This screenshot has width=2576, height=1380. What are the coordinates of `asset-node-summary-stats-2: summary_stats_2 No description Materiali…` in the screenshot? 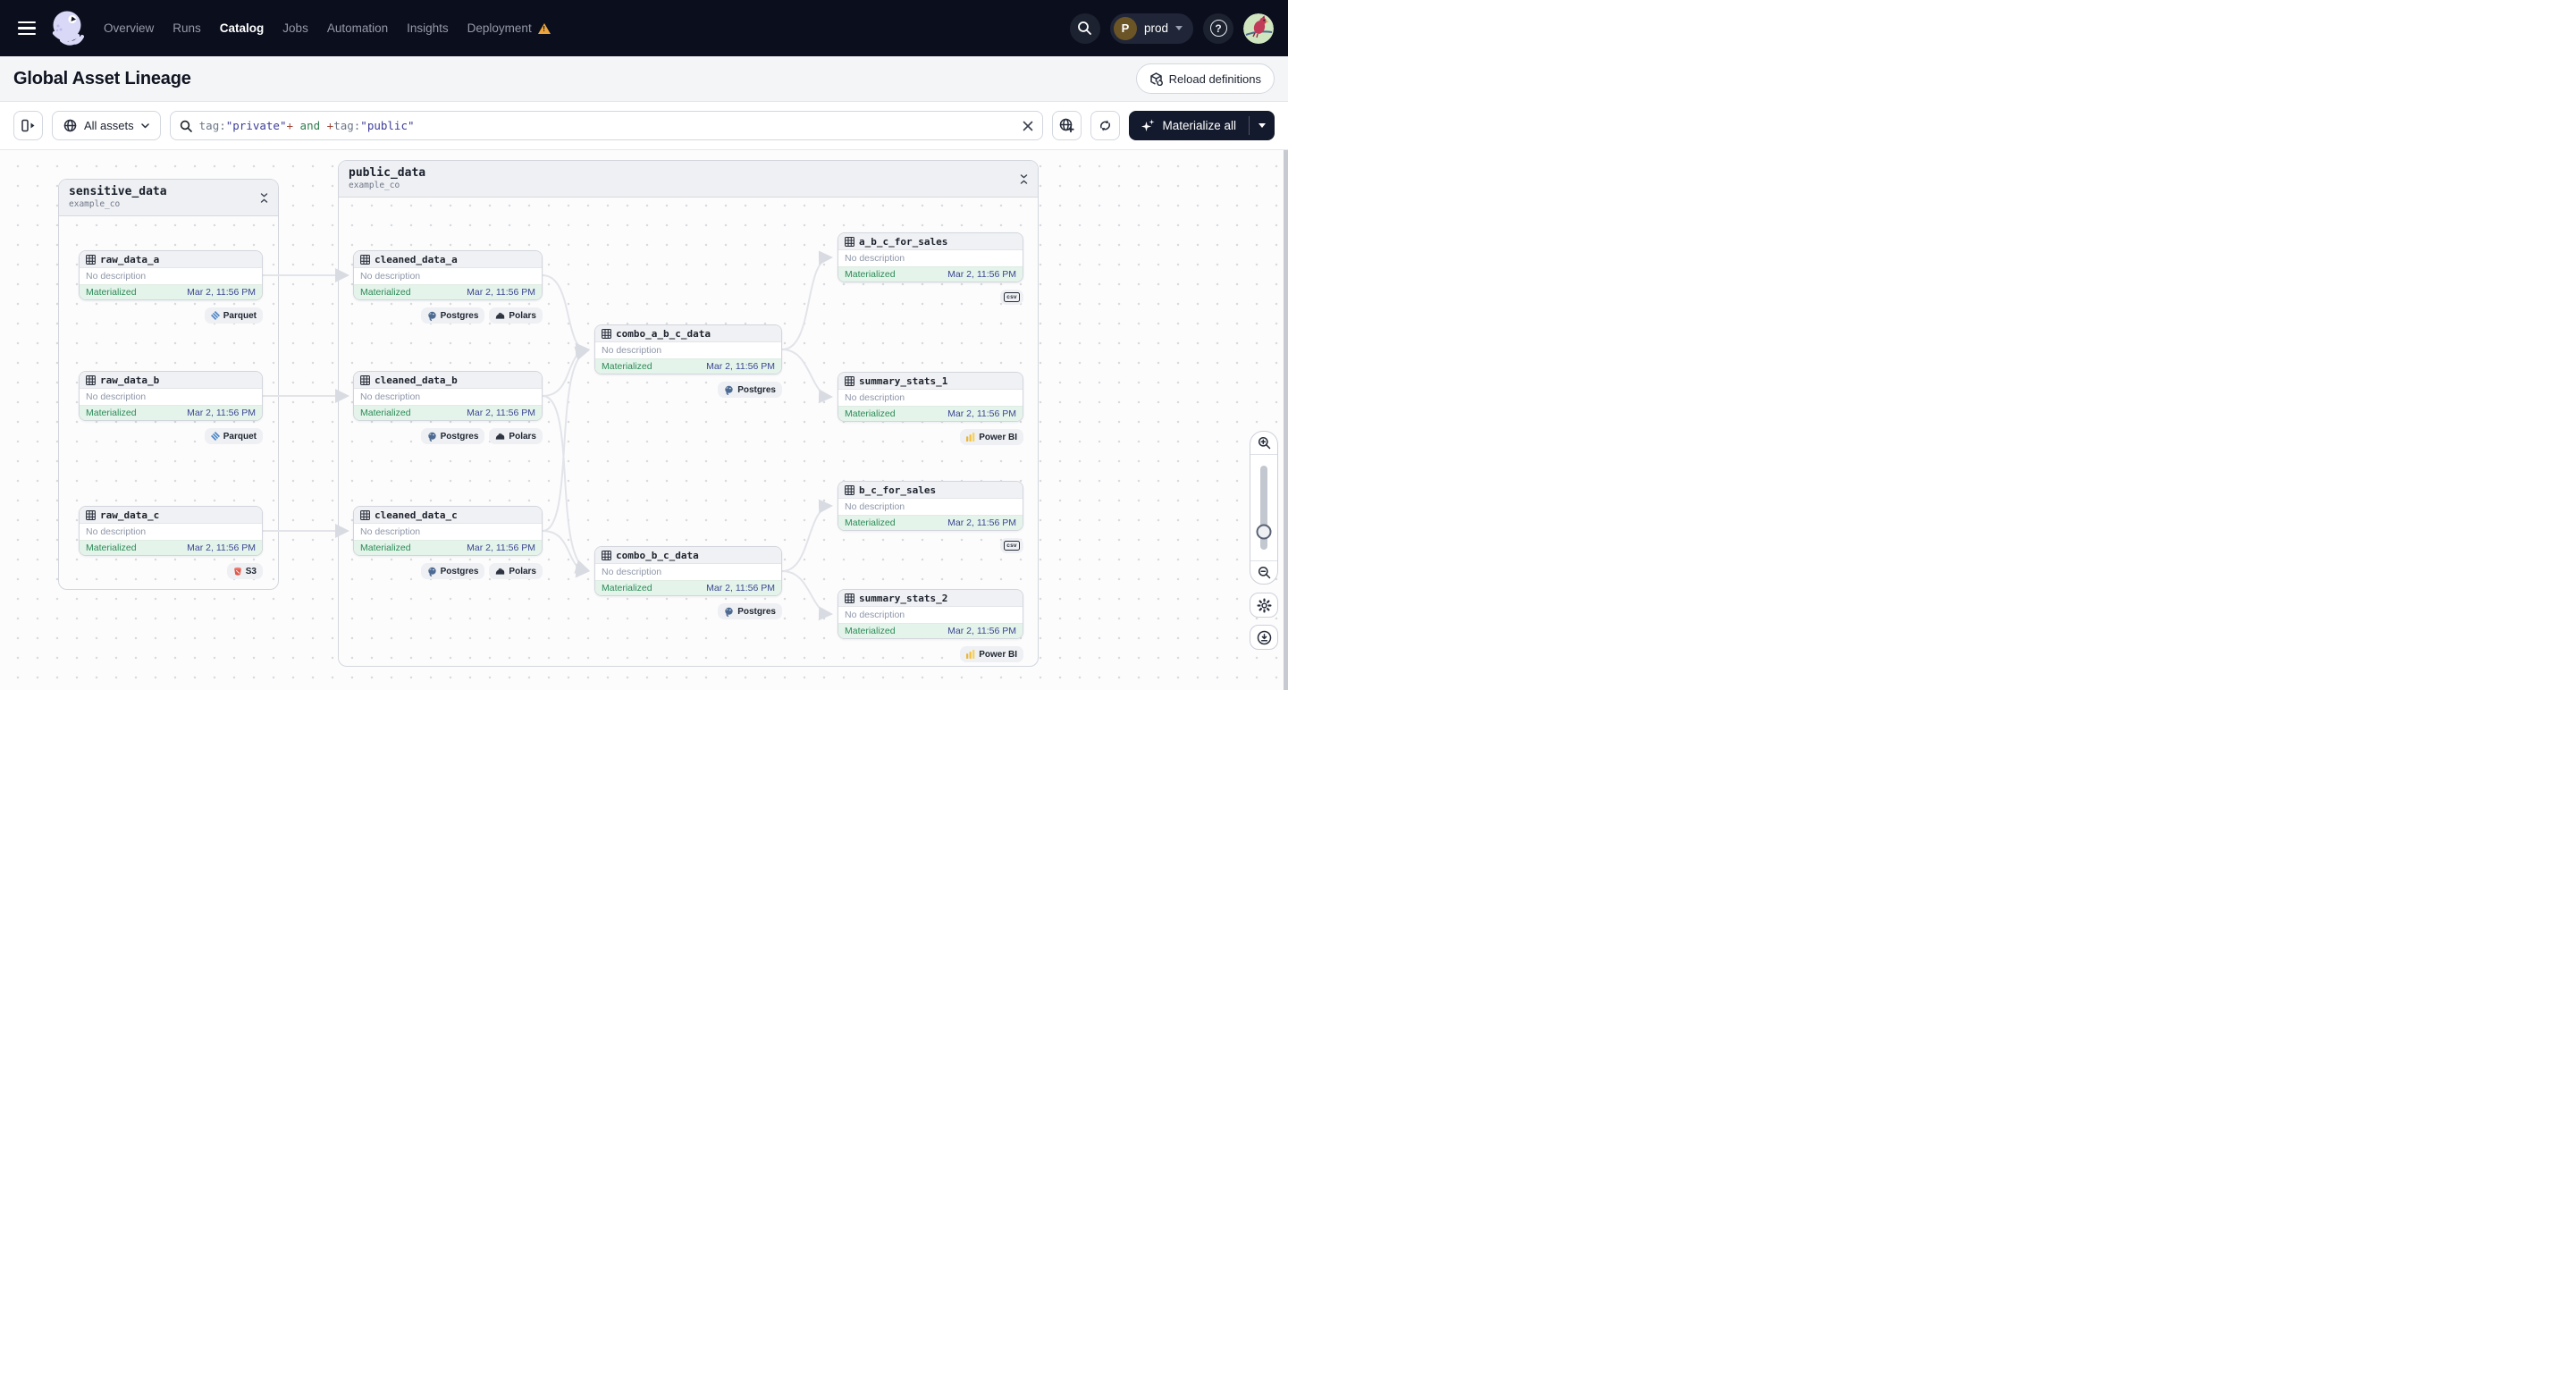 It's located at (931, 614).